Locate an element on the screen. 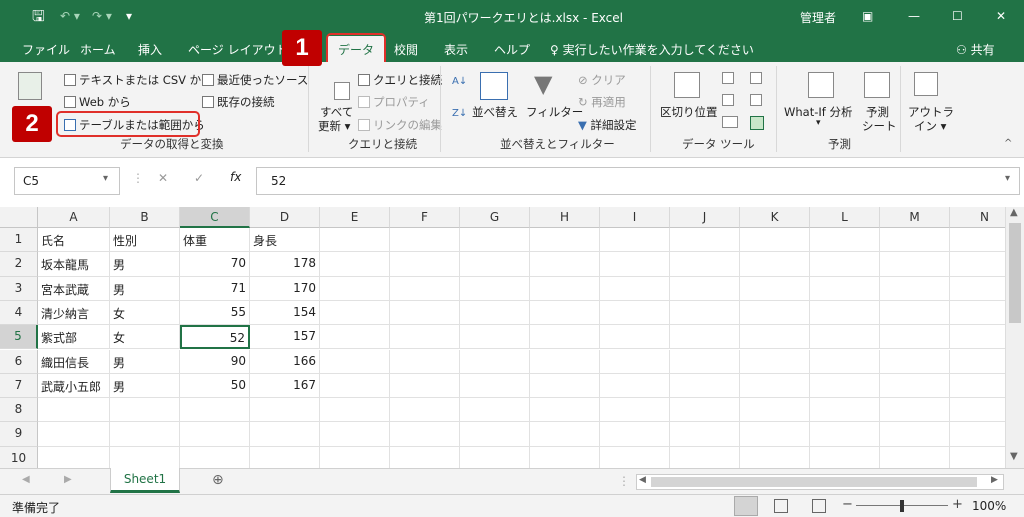 This screenshot has width=1024, height=517. cell-i9 is located at coordinates (635, 434).